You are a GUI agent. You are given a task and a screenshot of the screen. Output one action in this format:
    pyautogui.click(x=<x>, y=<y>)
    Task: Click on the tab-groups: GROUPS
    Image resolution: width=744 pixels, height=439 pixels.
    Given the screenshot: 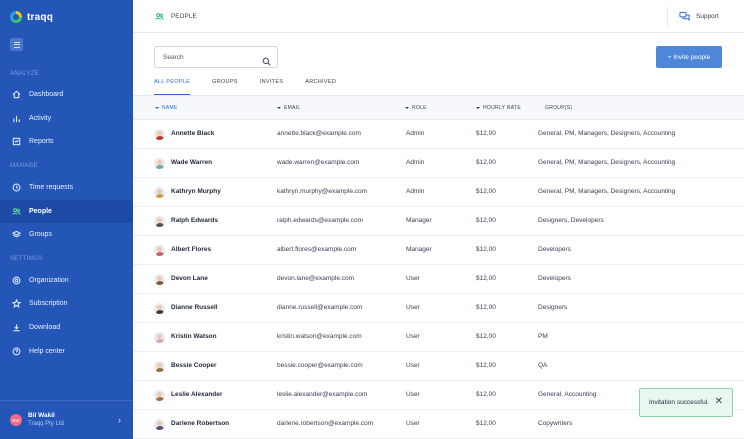 What is the action you would take?
    pyautogui.click(x=225, y=87)
    